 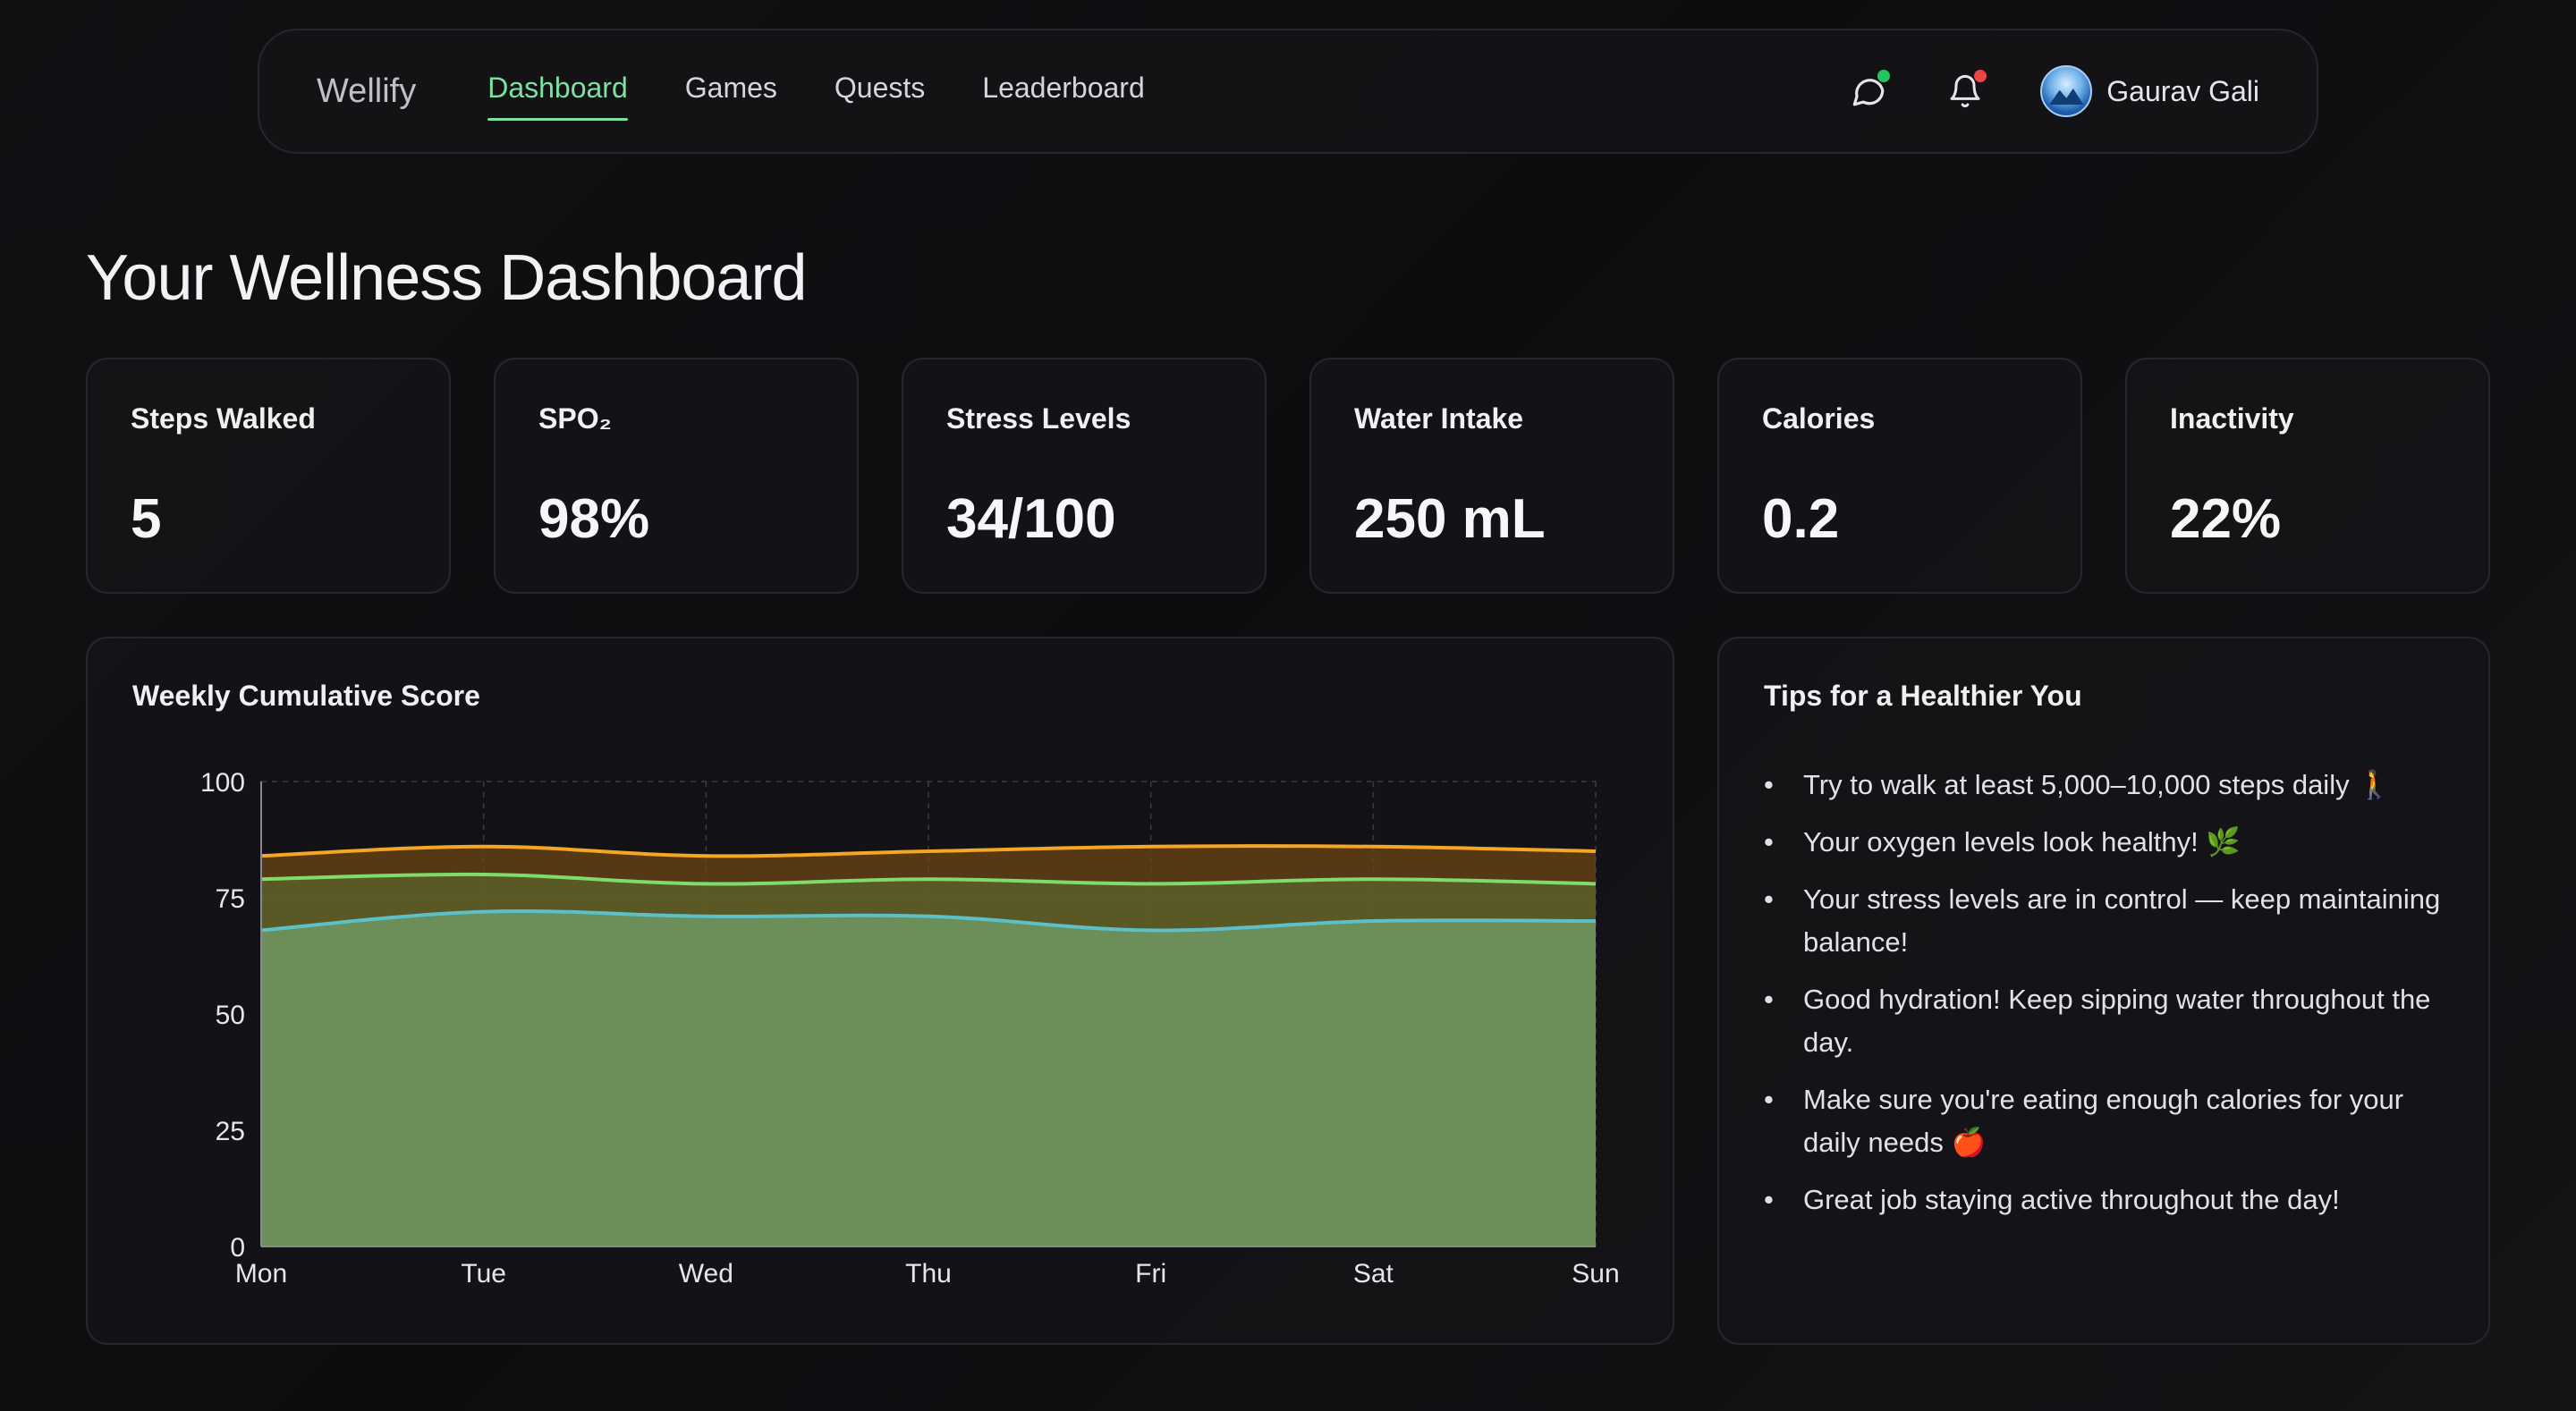 What do you see at coordinates (1038, 418) in the screenshot?
I see `stat-label: Stress Levels` at bounding box center [1038, 418].